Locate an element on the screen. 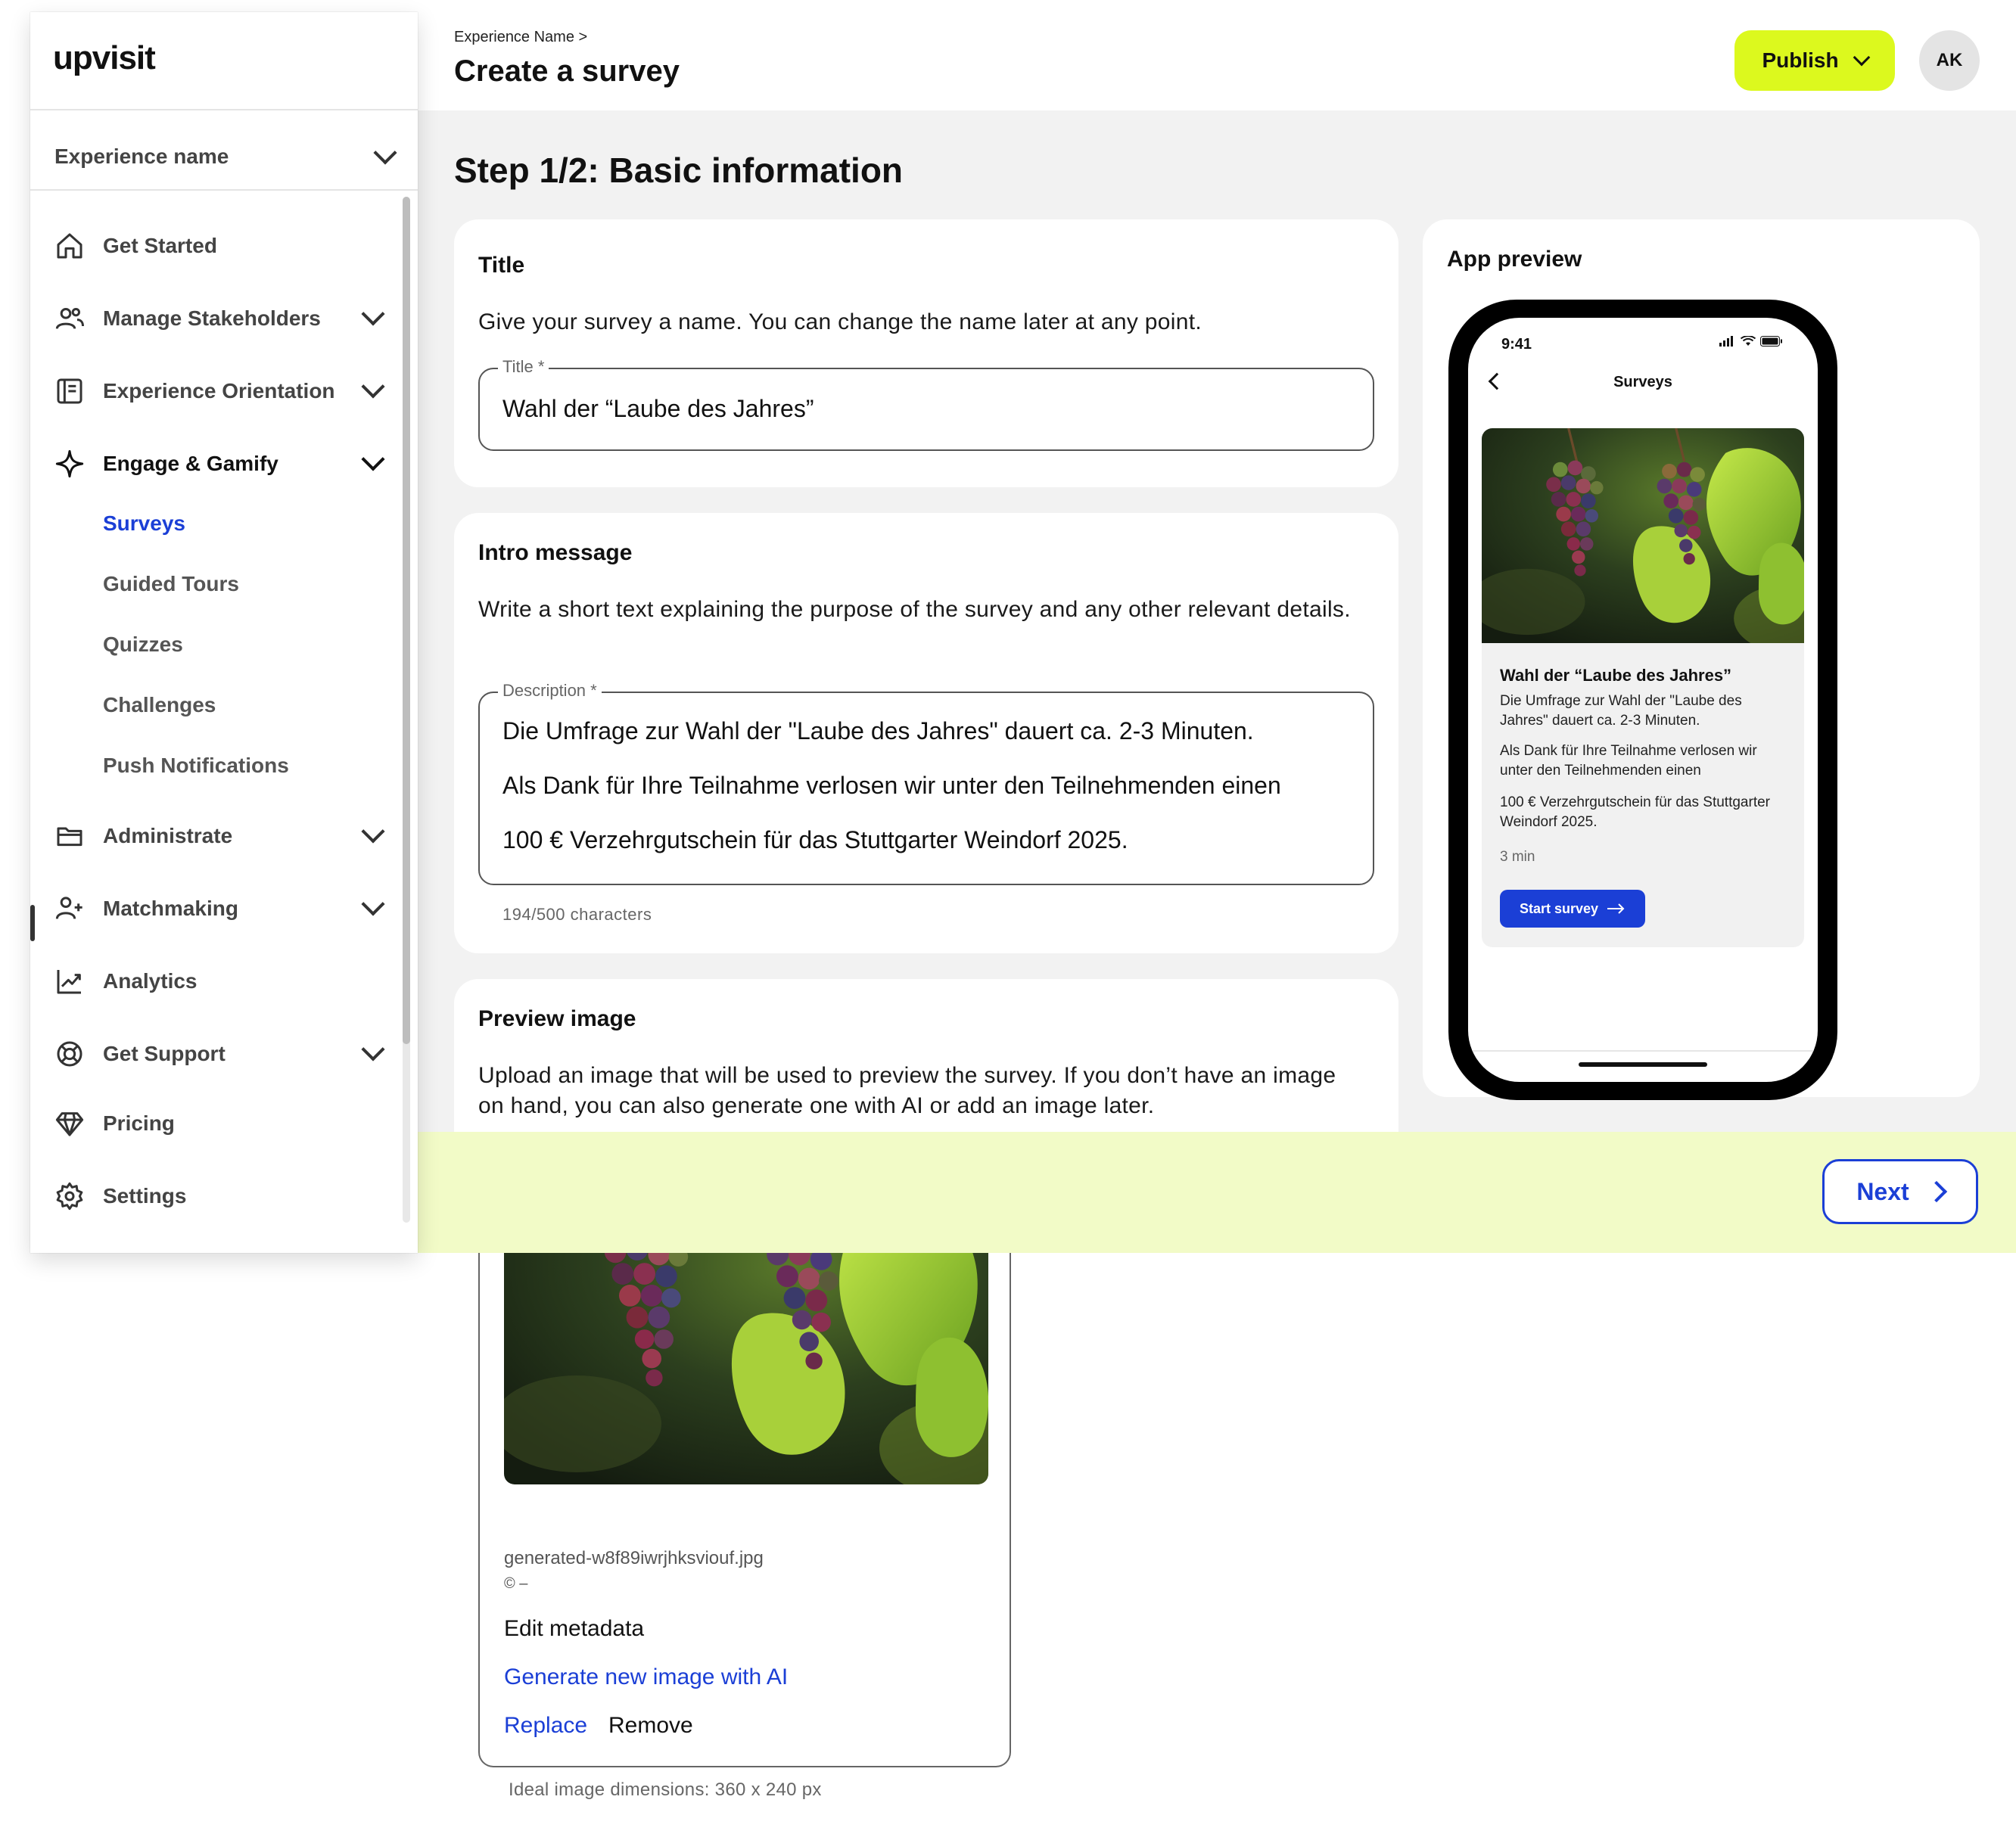 The image size is (2016, 1837). home-indicator is located at coordinates (1643, 1064).